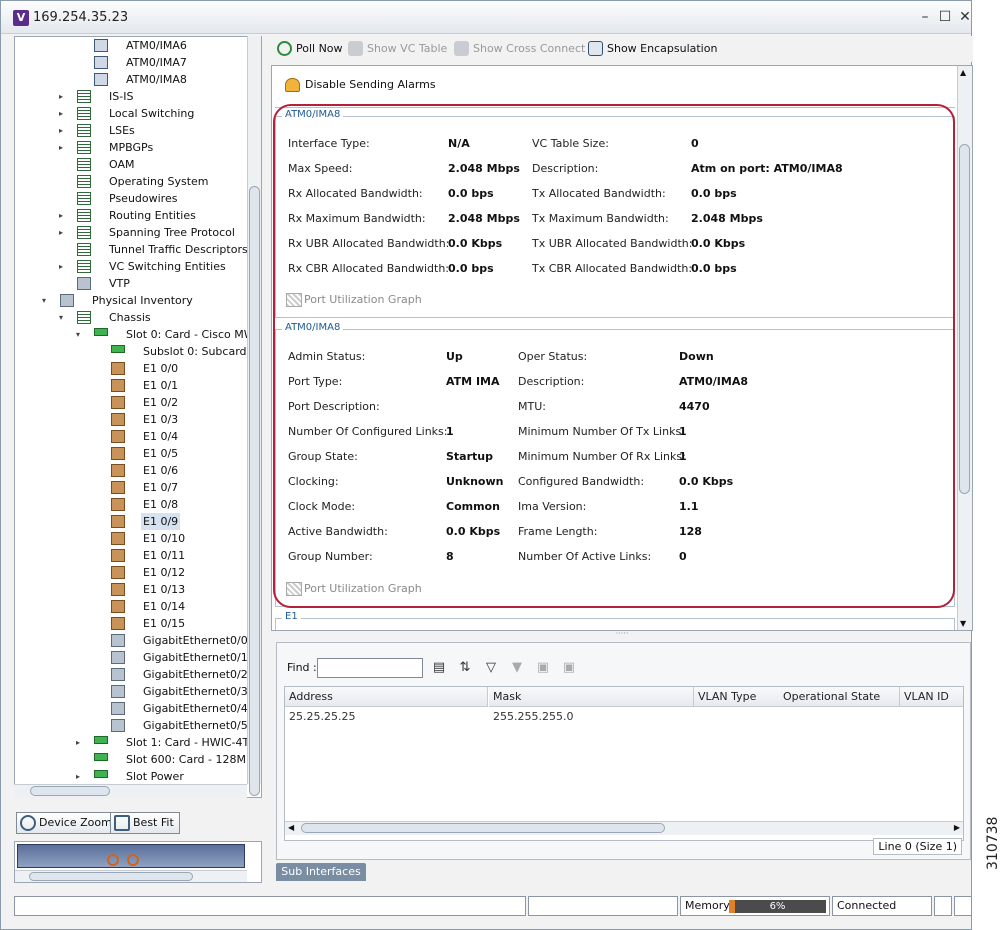 Image resolution: width=1005 pixels, height=930 pixels. What do you see at coordinates (131, 436) in the screenshot?
I see `tree-item: E1 0/4` at bounding box center [131, 436].